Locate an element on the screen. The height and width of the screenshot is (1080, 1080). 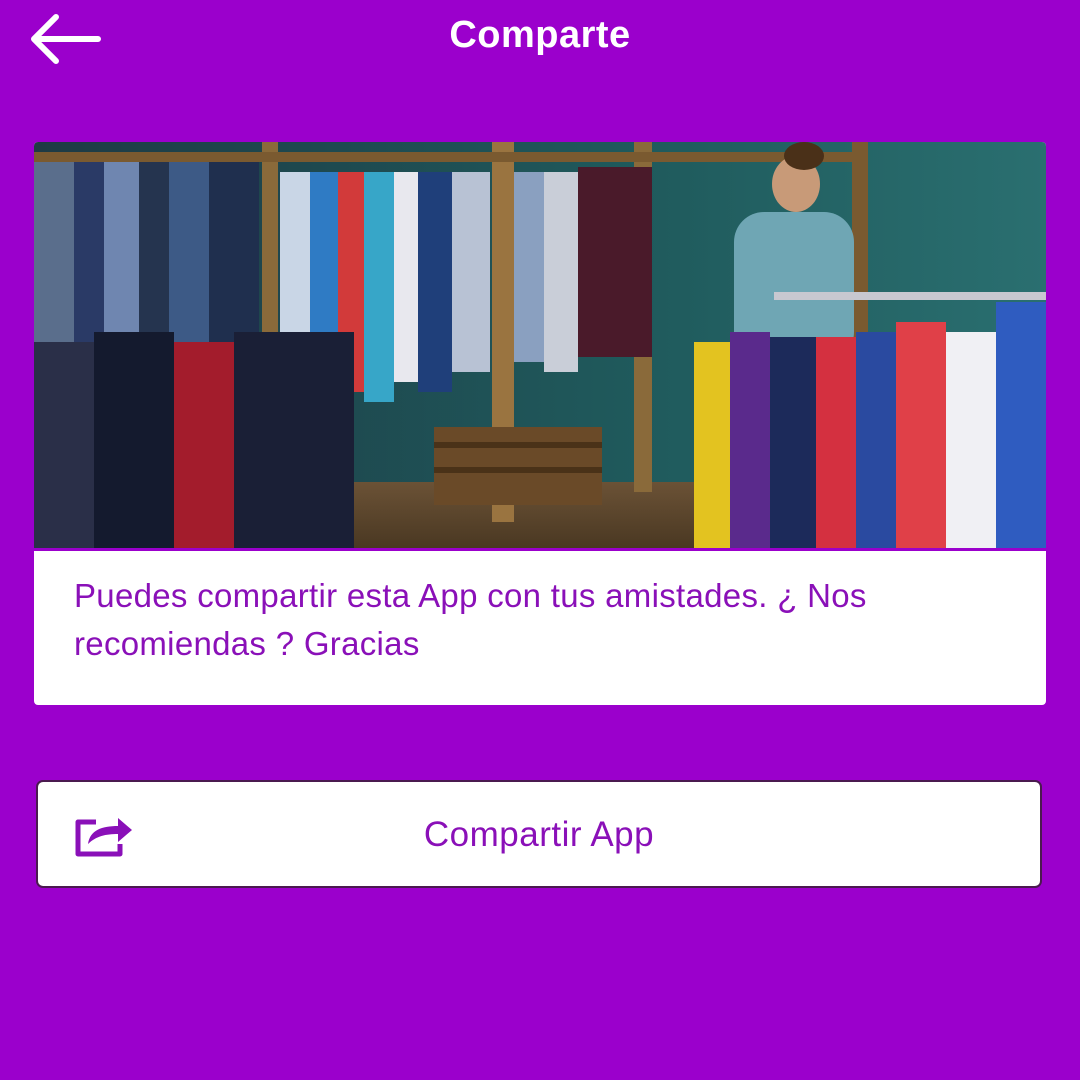
share-button-label: Compartir App is located at coordinates (539, 834).